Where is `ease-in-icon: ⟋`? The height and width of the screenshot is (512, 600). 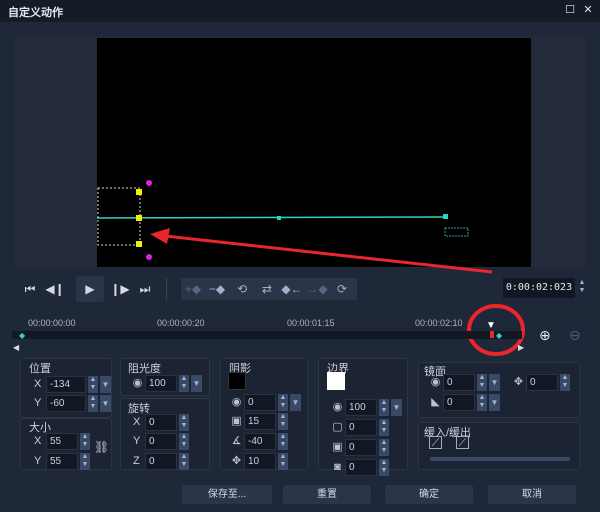
ease-in-icon: ⟋ is located at coordinates (435, 442).